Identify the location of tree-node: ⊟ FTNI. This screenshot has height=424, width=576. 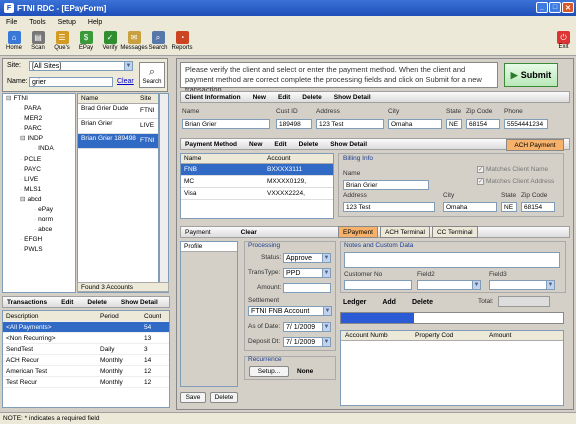
(39, 99).